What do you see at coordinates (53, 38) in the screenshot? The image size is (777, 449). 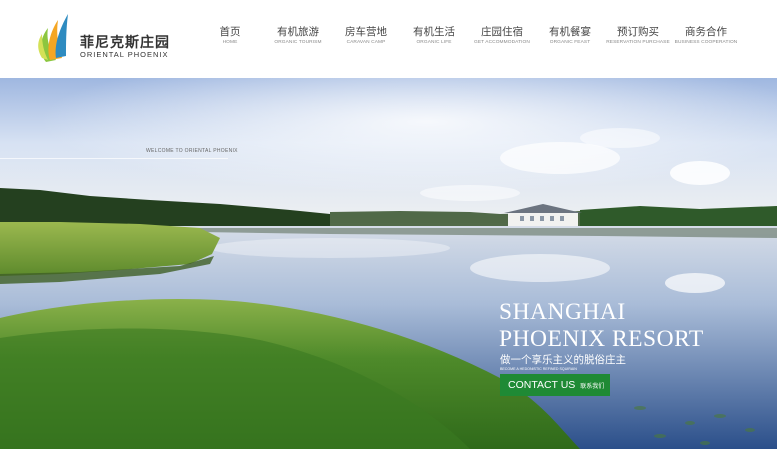 I see `phoenix-flame-logo-icon` at bounding box center [53, 38].